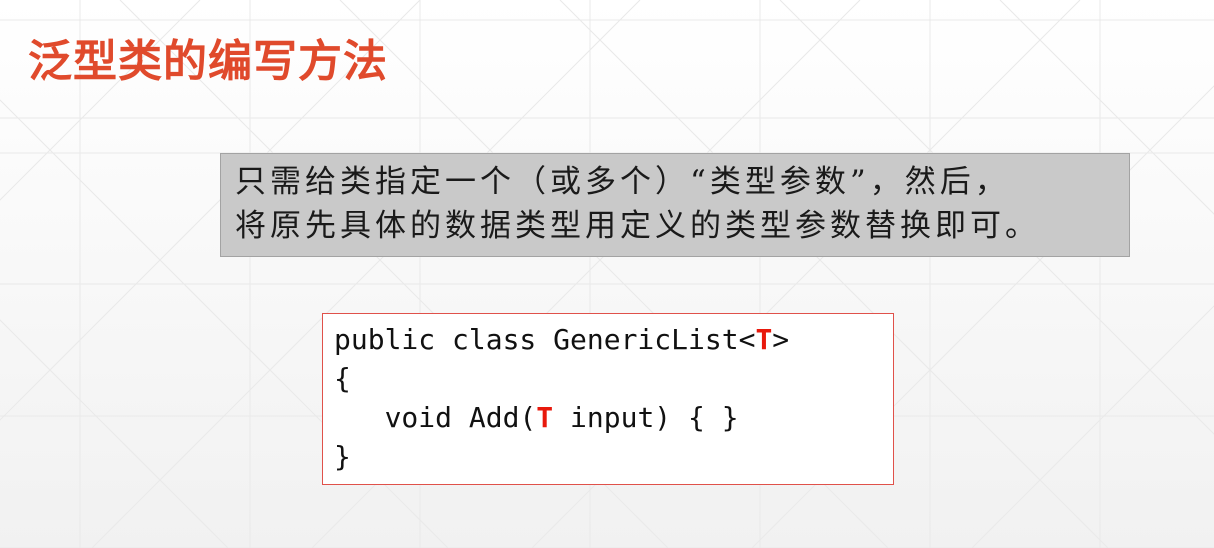  What do you see at coordinates (622, 182) in the screenshot?
I see `note-line-1: 只需给类指定一个（或多个）“类型参数”，然后，` at bounding box center [622, 182].